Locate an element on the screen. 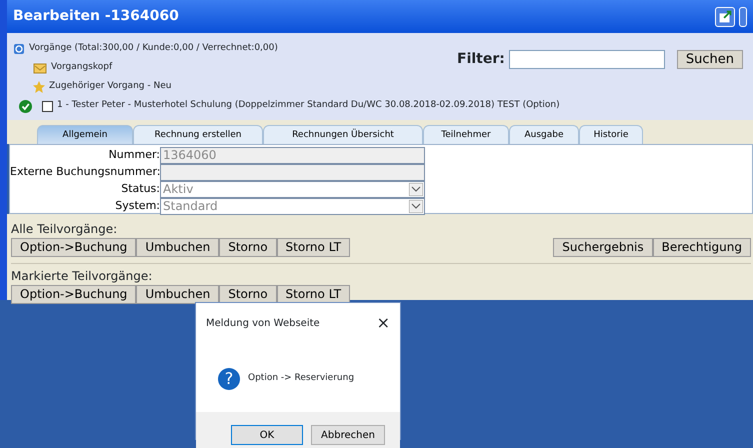  tree-item-label: Zugehöriger Vorgang - Neu is located at coordinates (110, 87).